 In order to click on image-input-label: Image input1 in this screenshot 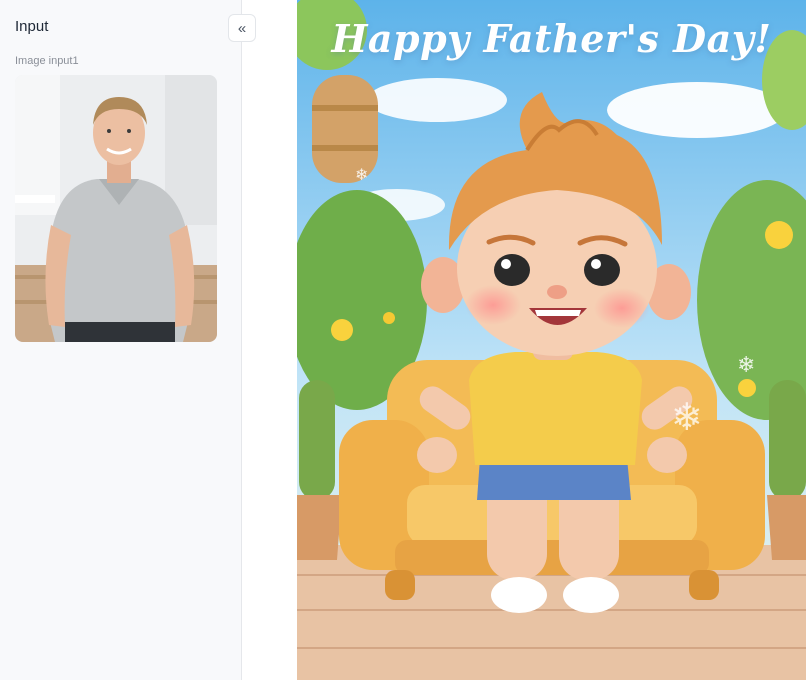, I will do `click(47, 61)`.